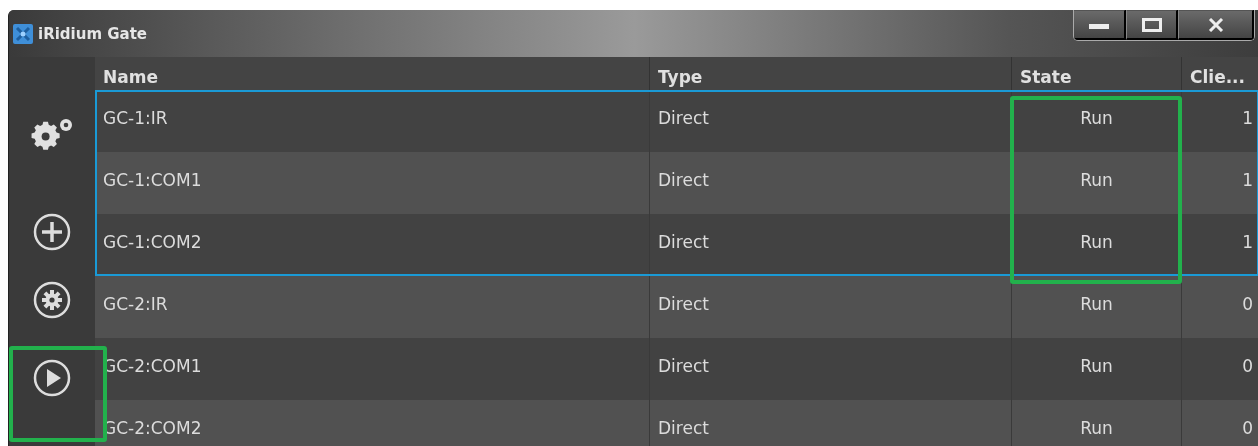  I want to click on close-icon, so click(1215, 24).